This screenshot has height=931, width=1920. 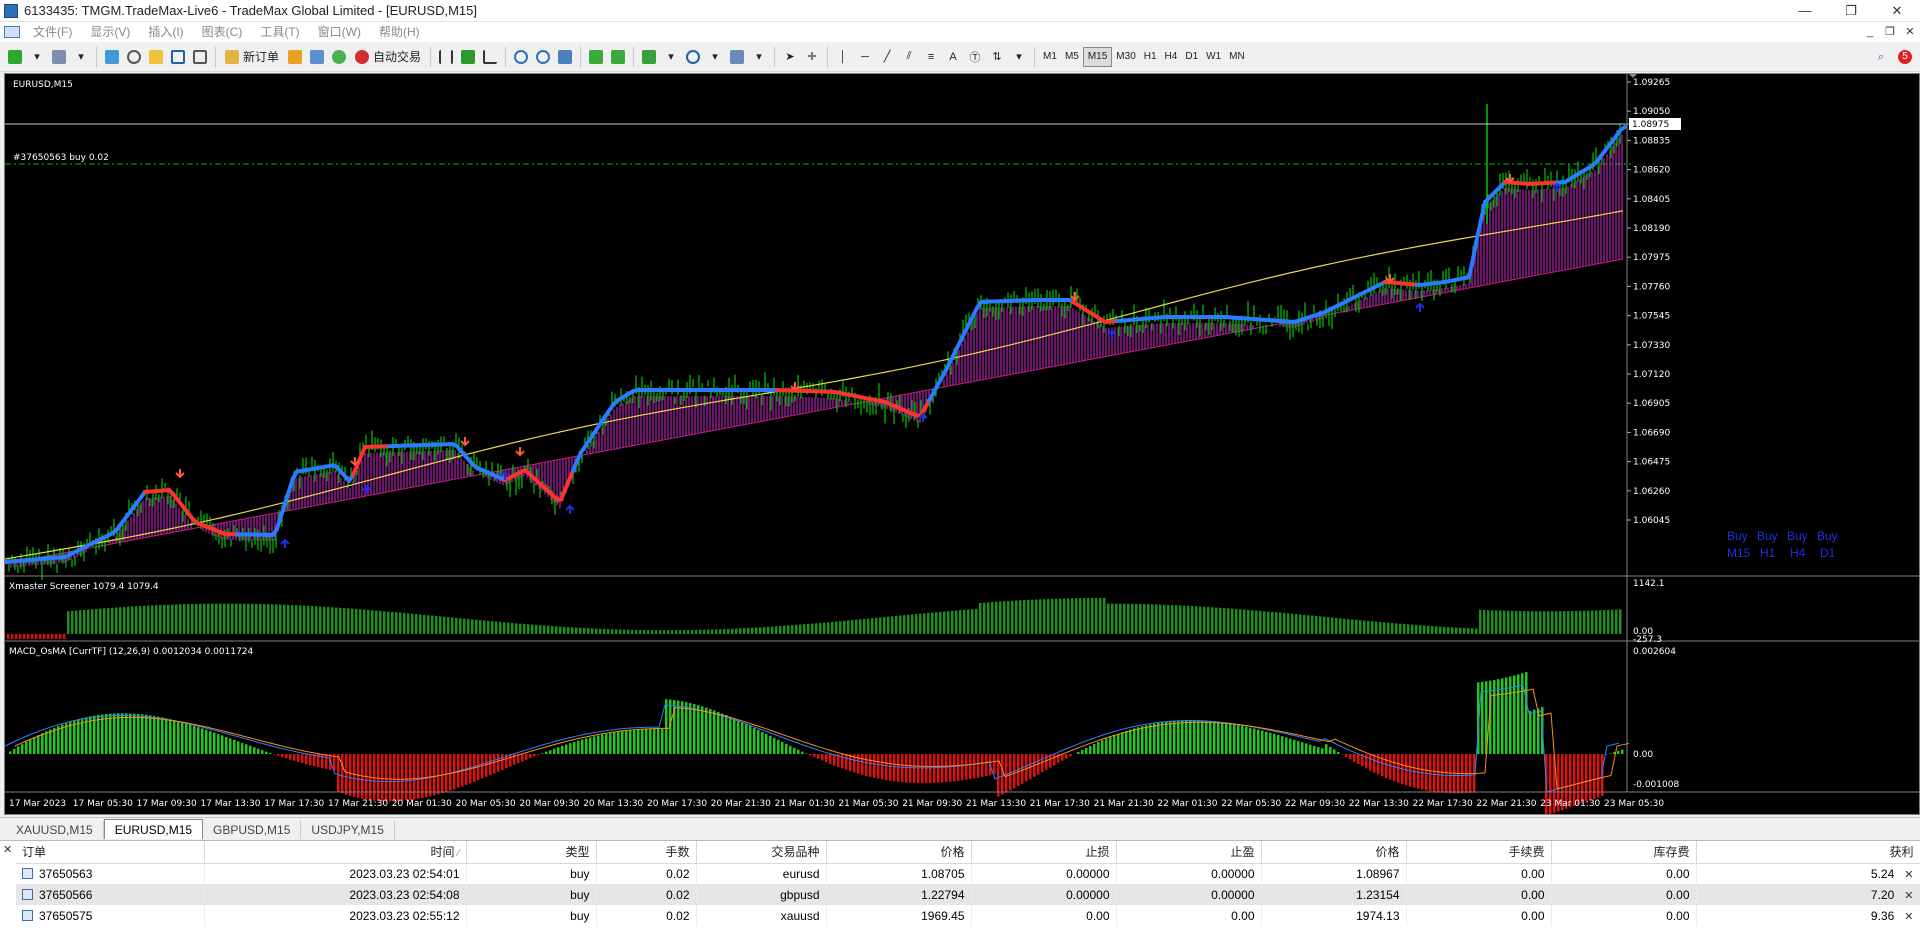 I want to click on arrows-button: ⇅, so click(x=997, y=57).